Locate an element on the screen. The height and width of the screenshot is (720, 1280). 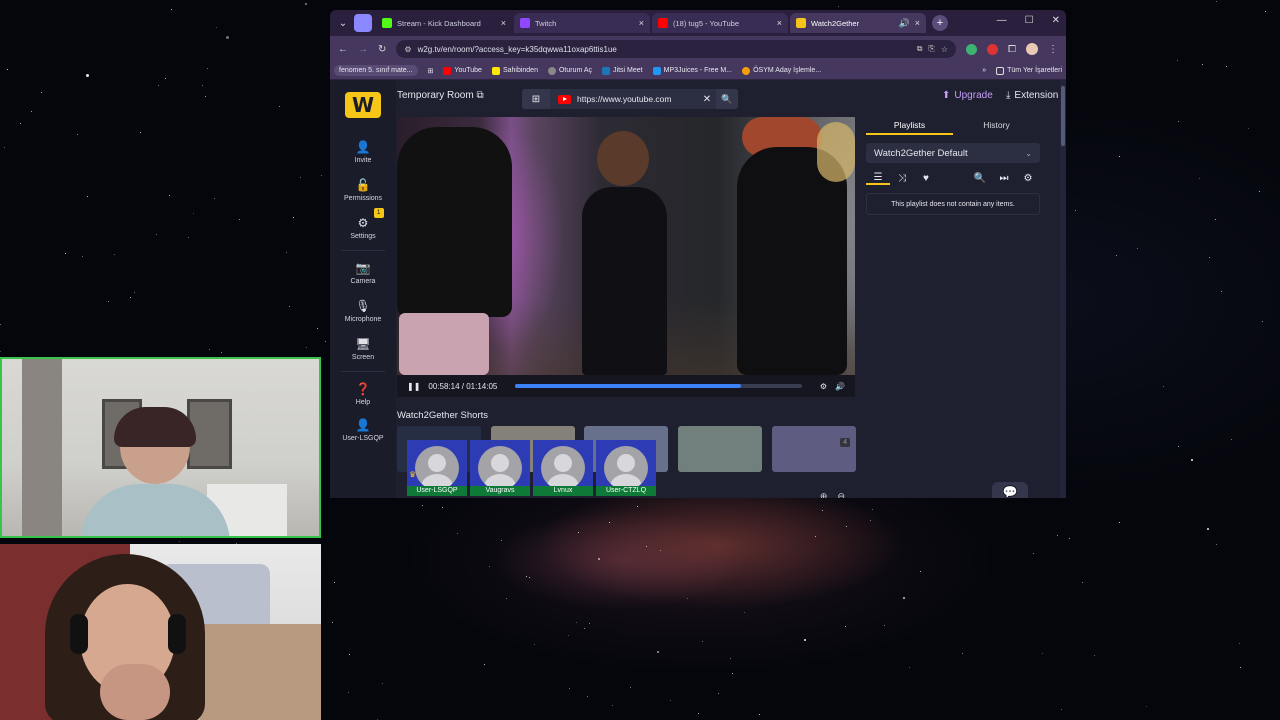
tab-kick: Stream - Kick Dashboard × is located at coordinates (444, 23).